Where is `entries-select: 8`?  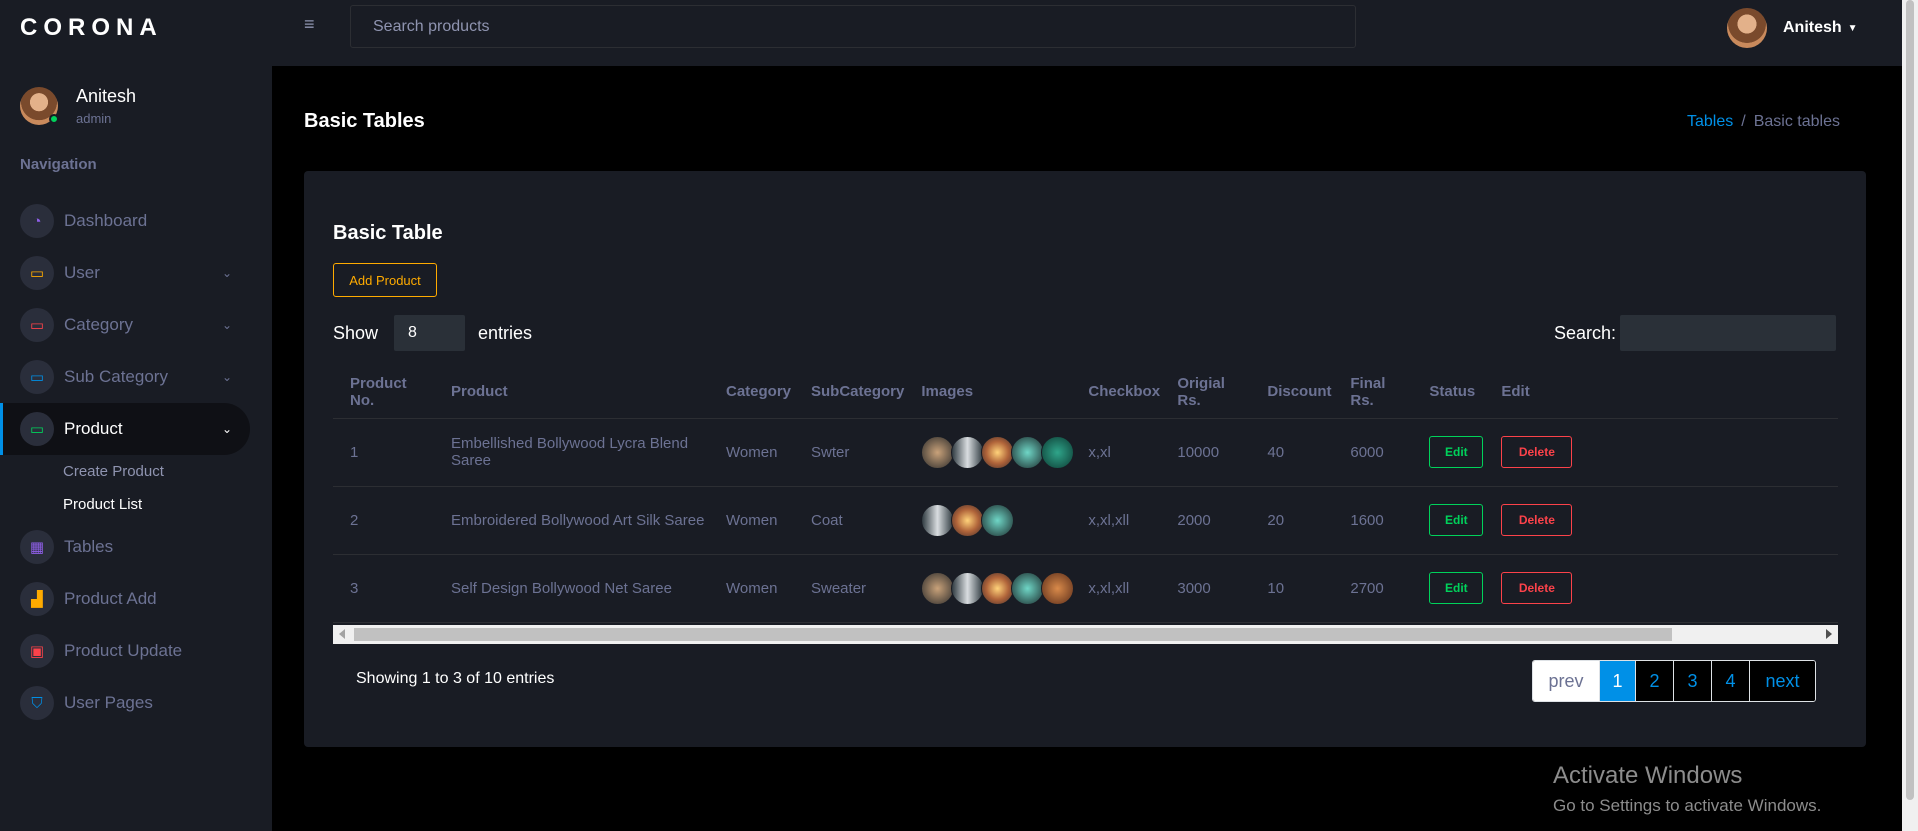
entries-select: 8 is located at coordinates (430, 333).